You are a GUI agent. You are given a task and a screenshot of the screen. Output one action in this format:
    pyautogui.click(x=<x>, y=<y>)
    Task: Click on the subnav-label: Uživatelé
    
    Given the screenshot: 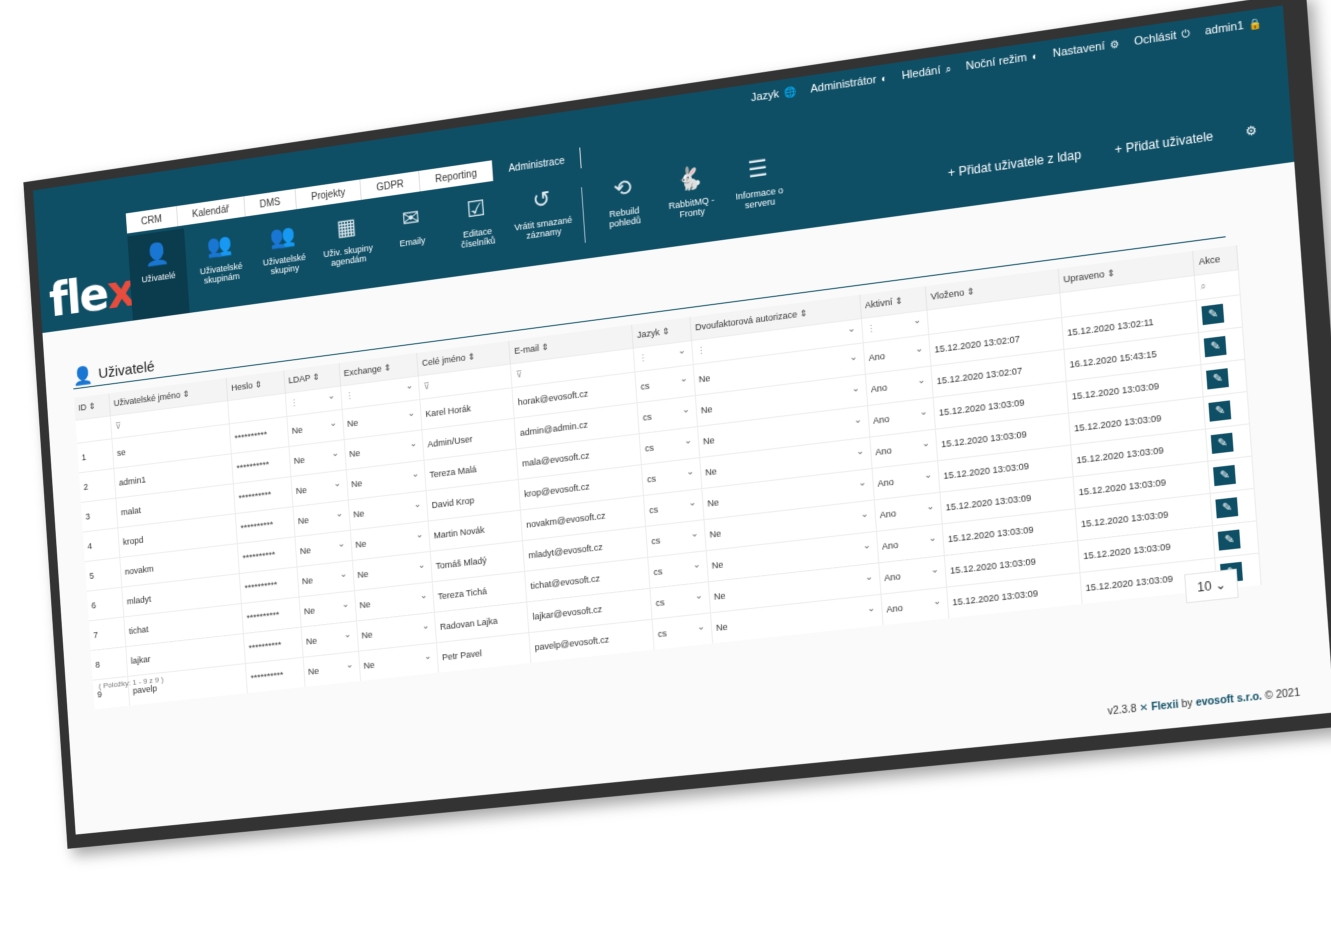 What is the action you would take?
    pyautogui.click(x=158, y=277)
    